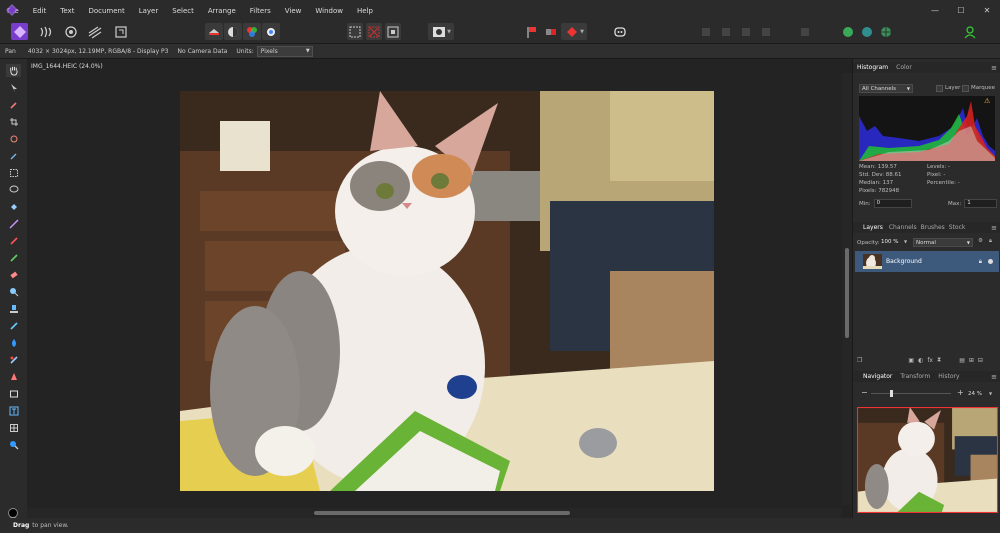 Image resolution: width=1000 pixels, height=533 pixels. What do you see at coordinates (12, 10) in the screenshot?
I see `app-logo-icon` at bounding box center [12, 10].